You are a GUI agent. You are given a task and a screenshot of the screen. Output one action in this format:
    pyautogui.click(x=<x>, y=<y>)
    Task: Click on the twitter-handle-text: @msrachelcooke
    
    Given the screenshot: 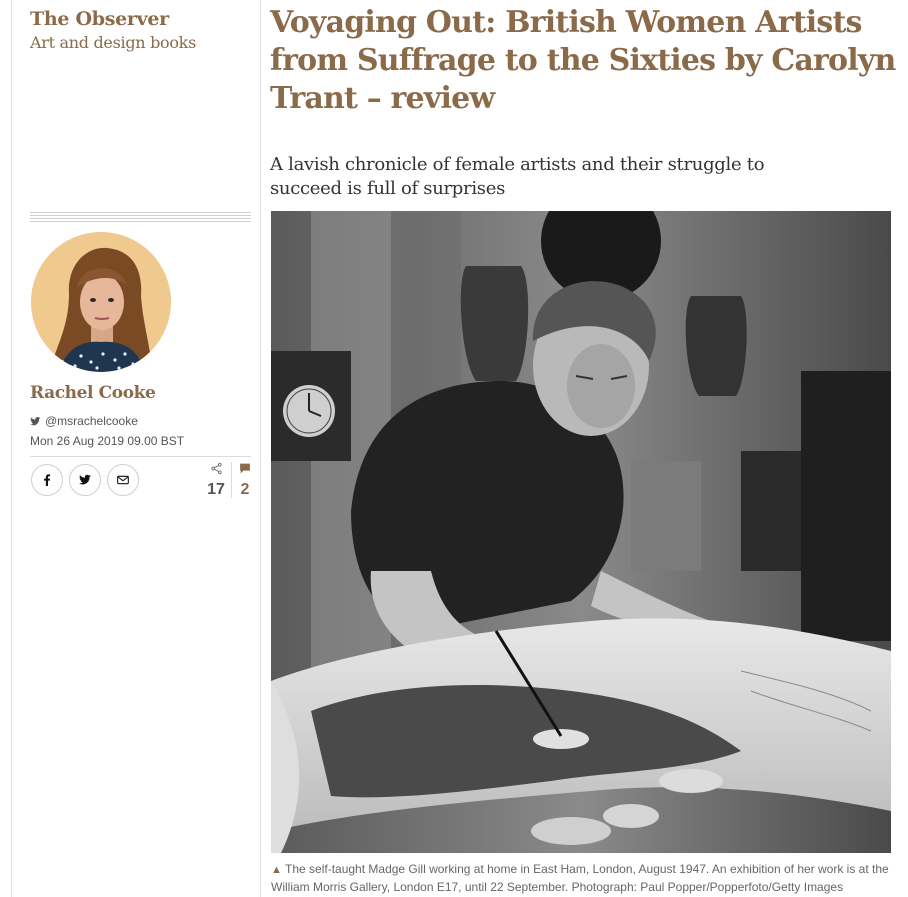 What is the action you would take?
    pyautogui.click(x=91, y=421)
    